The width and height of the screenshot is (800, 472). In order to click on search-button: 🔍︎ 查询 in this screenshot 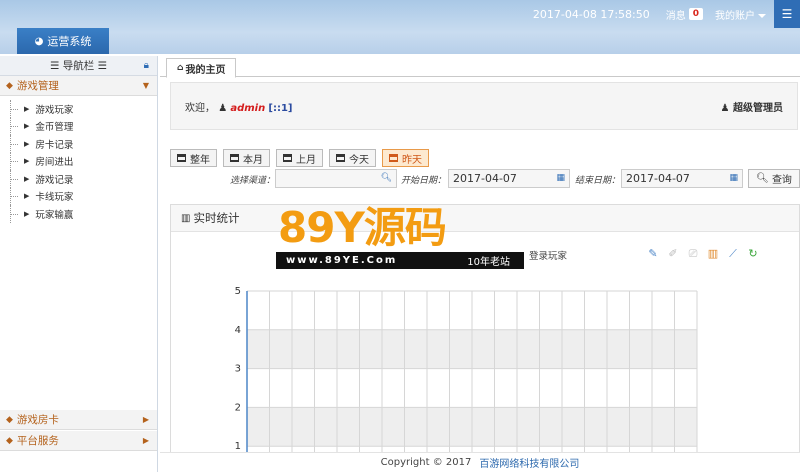, I will do `click(774, 178)`.